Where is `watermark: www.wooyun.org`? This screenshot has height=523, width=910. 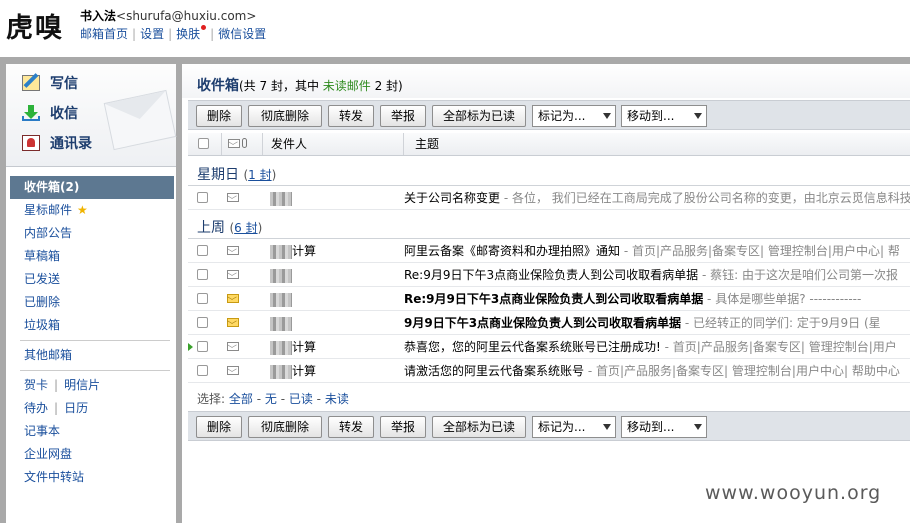
watermark: www.wooyun.org is located at coordinates (793, 493).